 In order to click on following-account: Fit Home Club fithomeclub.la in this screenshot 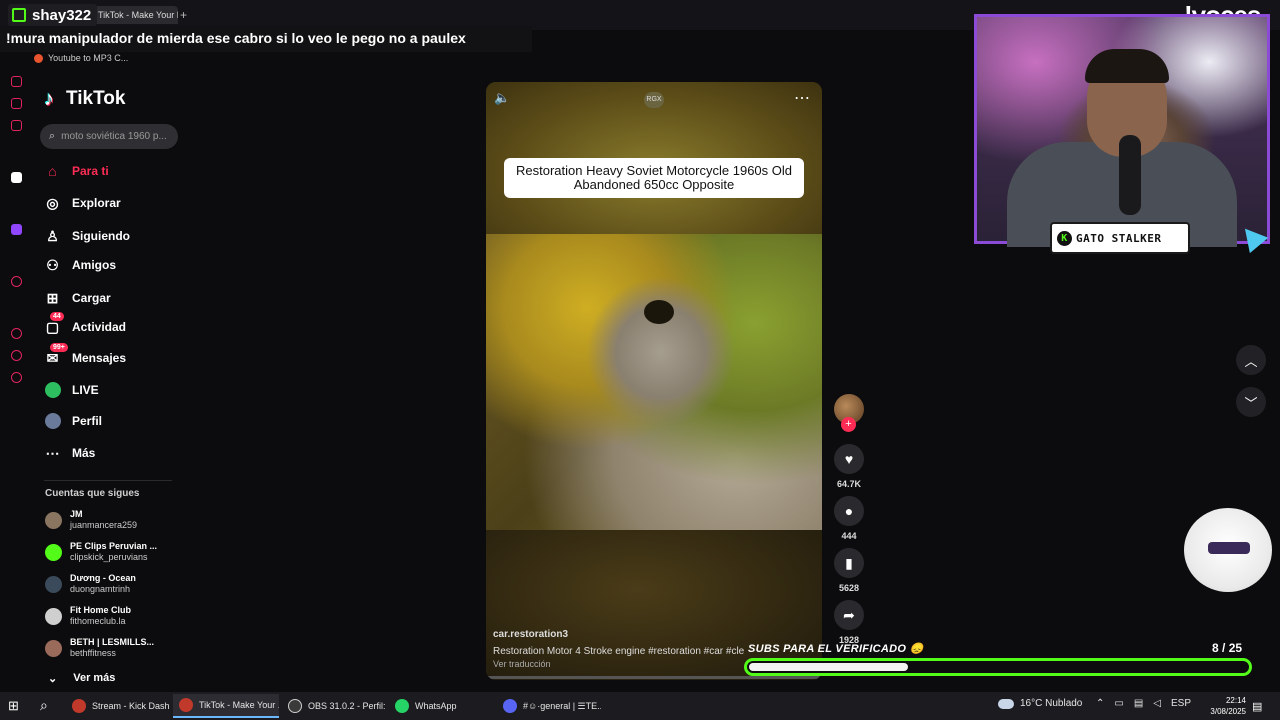, I will do `click(88, 616)`.